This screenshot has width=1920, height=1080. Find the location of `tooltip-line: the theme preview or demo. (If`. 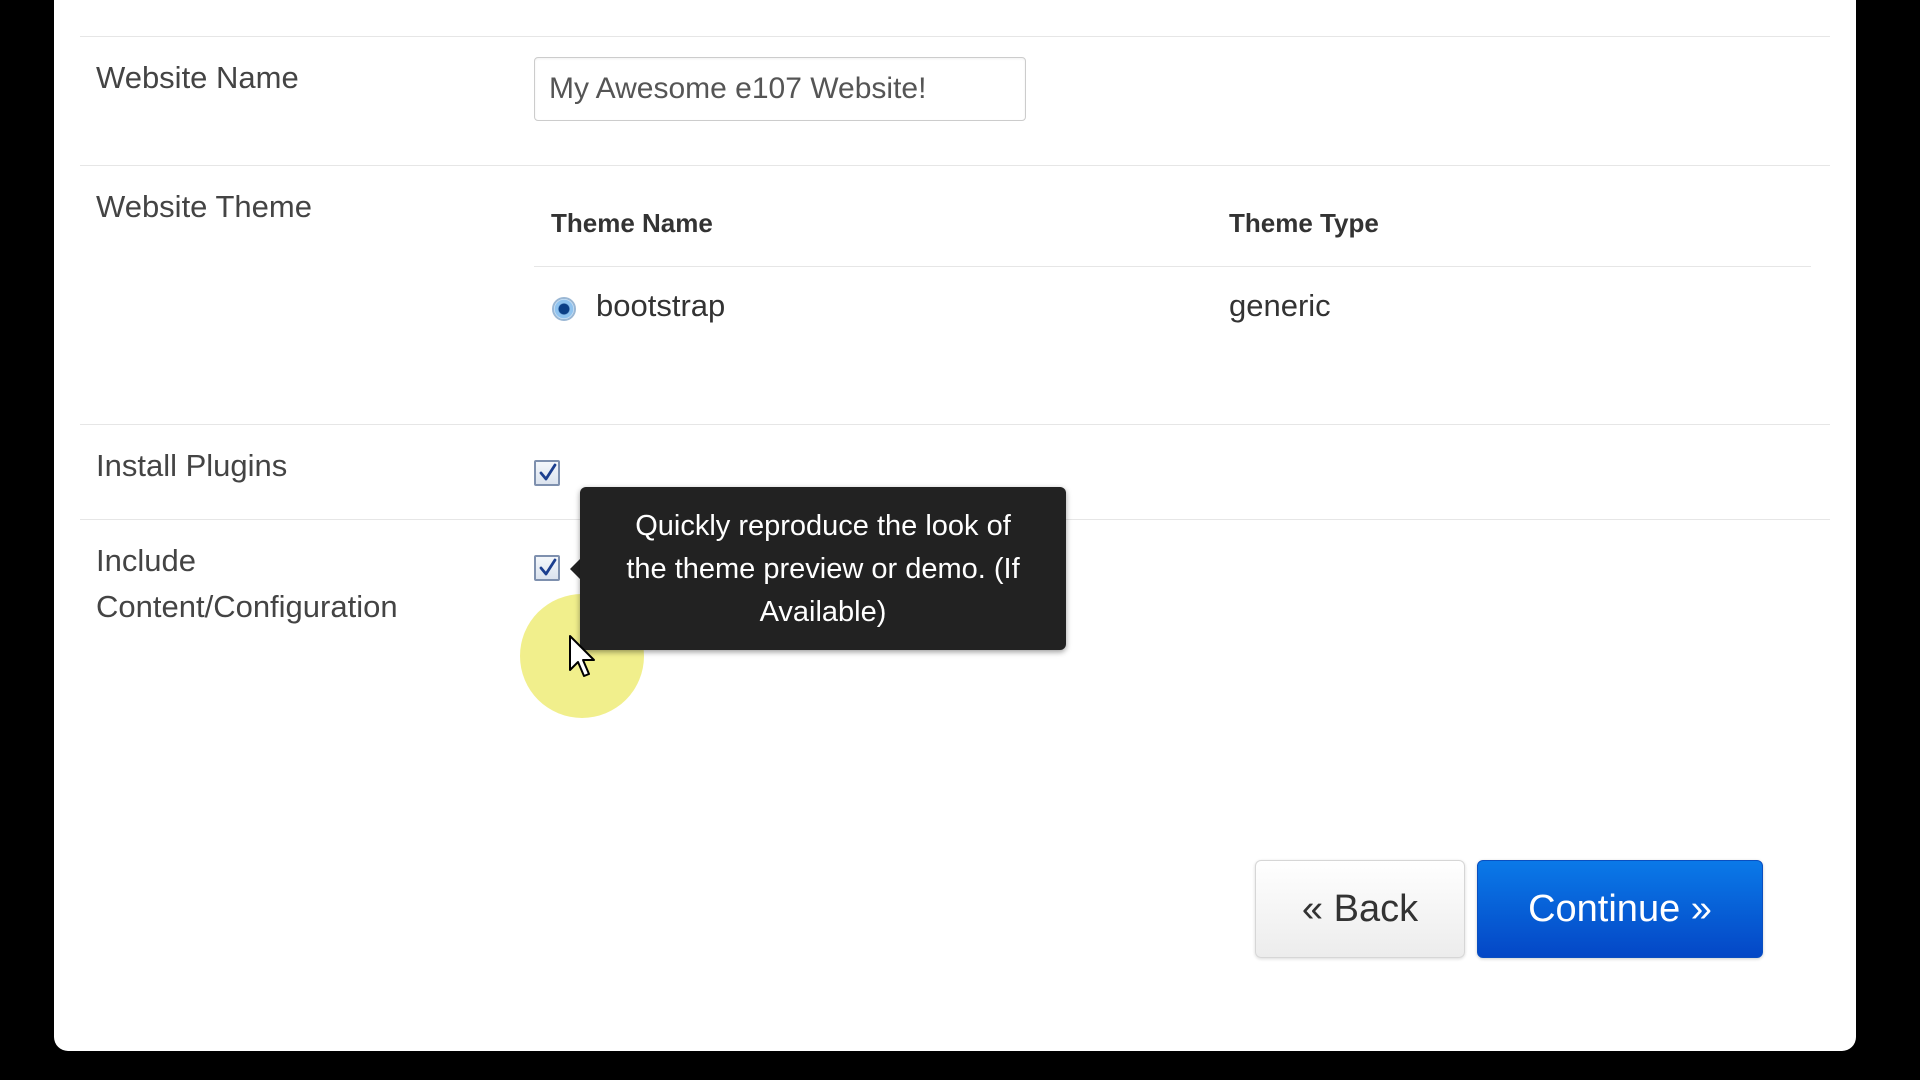

tooltip-line: the theme preview or demo. (If is located at coordinates (823, 569).